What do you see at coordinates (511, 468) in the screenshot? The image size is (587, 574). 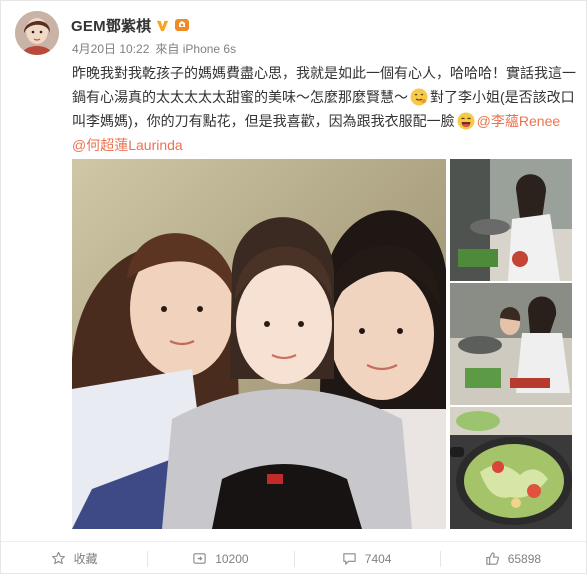 I see `photo-side-soup-pot` at bounding box center [511, 468].